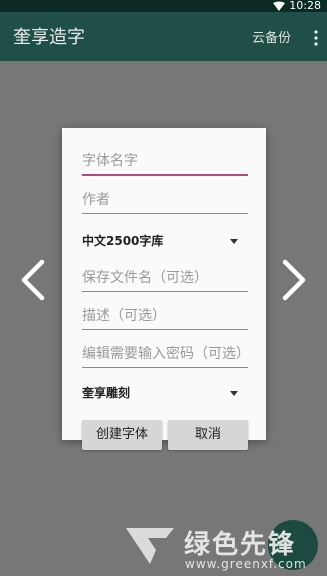 This screenshot has width=327, height=576. I want to click on filename-input, so click(165, 278).